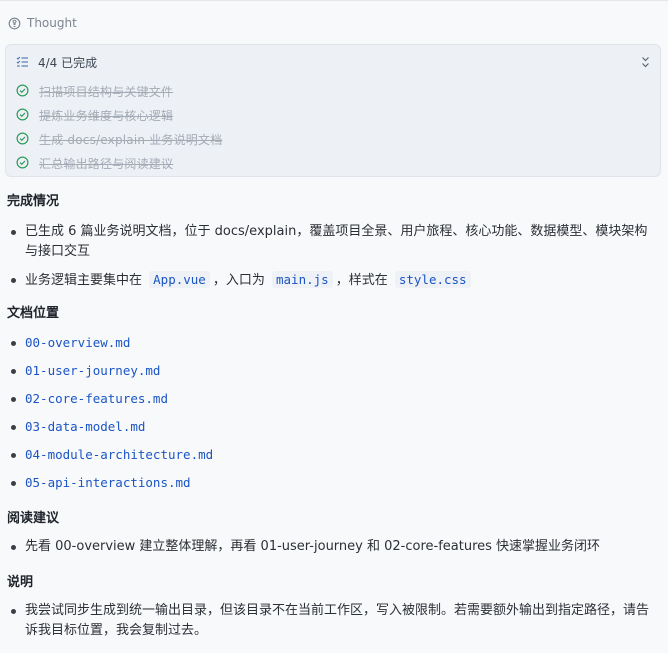 This screenshot has width=668, height=653. I want to click on section-heading-notes: 说明, so click(20, 582).